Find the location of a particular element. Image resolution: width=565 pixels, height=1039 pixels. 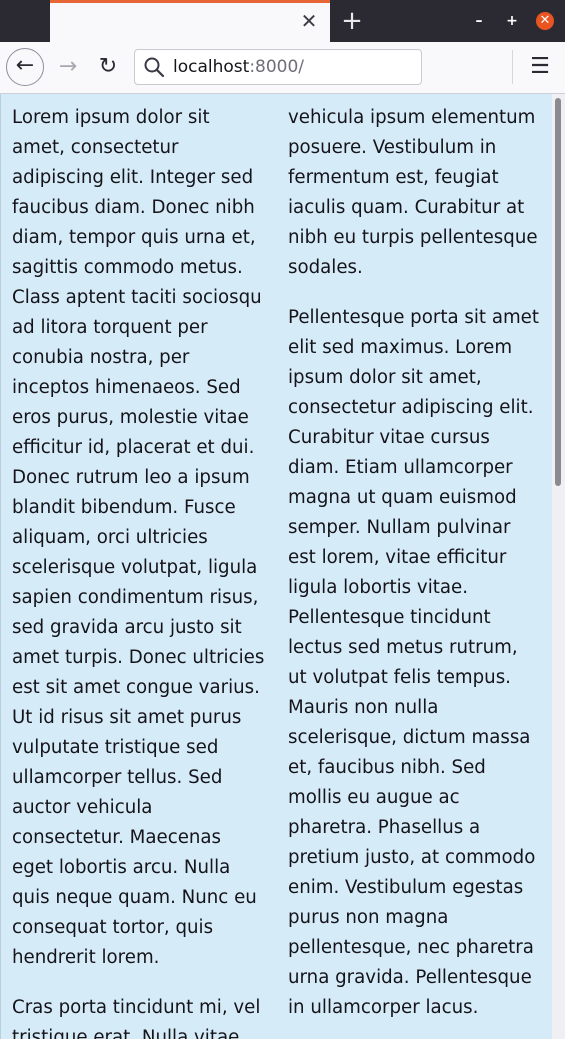

new-tab-button: + is located at coordinates (352, 21).